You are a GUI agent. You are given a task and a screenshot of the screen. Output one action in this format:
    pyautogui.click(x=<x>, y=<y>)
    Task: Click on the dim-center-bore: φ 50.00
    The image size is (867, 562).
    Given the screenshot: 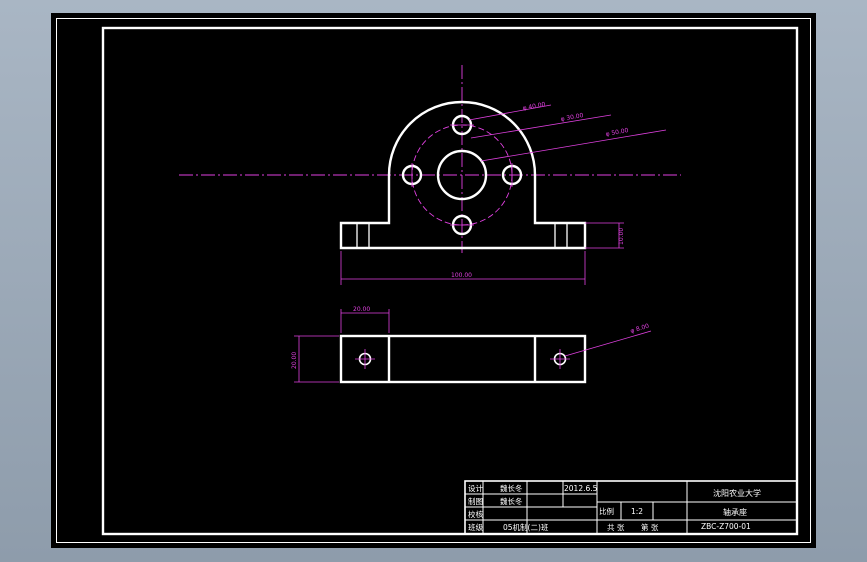 What is the action you would take?
    pyautogui.click(x=617, y=132)
    